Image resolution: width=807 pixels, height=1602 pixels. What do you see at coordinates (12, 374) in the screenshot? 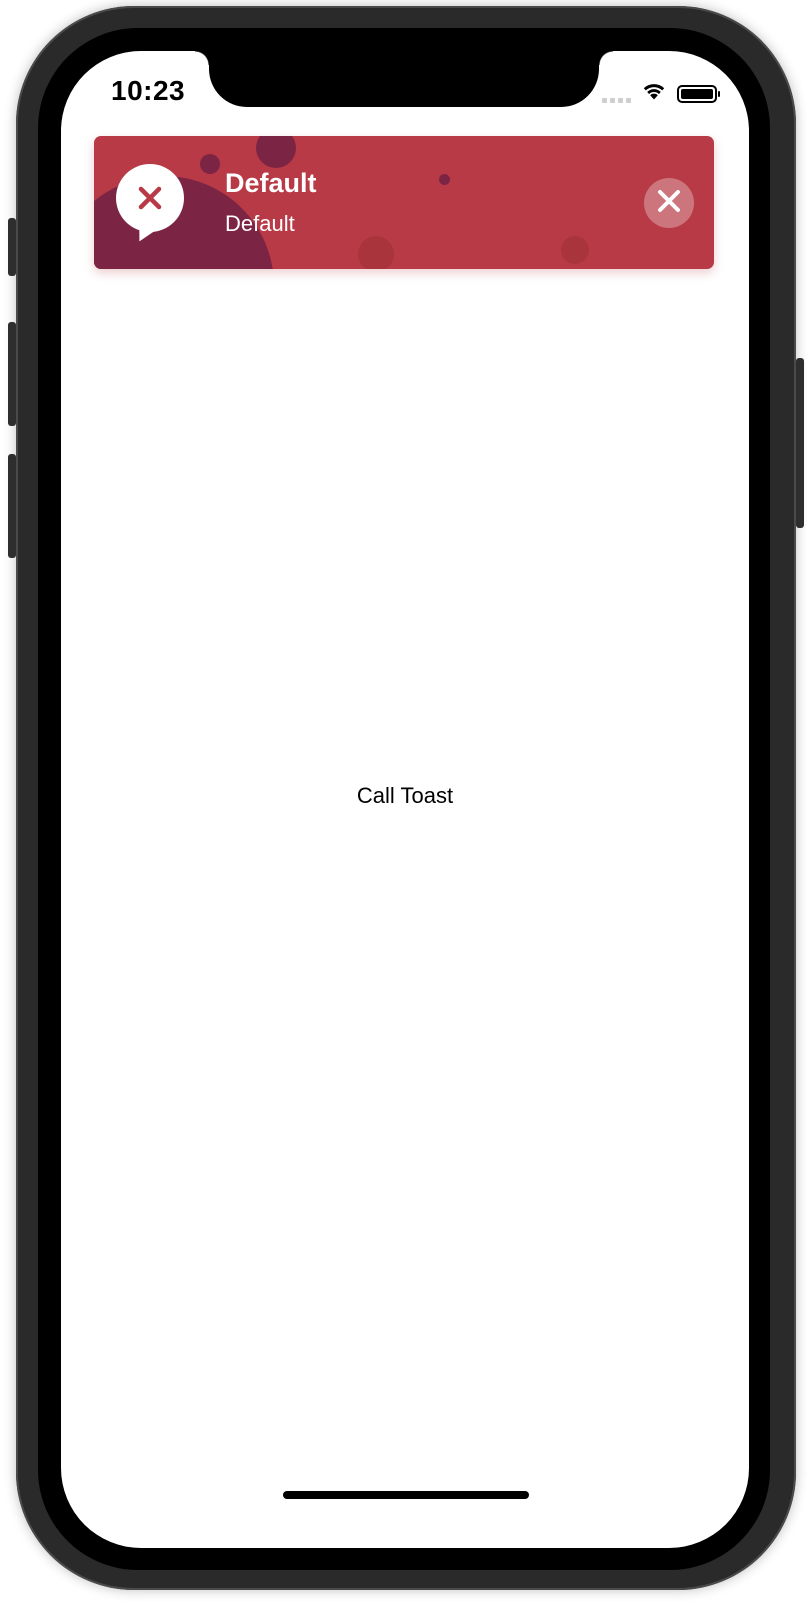
I see `volume-up-button` at bounding box center [12, 374].